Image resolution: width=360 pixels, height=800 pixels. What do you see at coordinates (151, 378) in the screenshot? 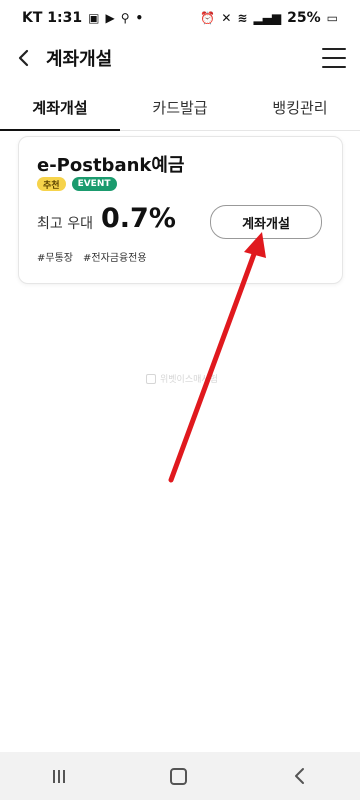
I see `watermark-logo-icon` at bounding box center [151, 378].